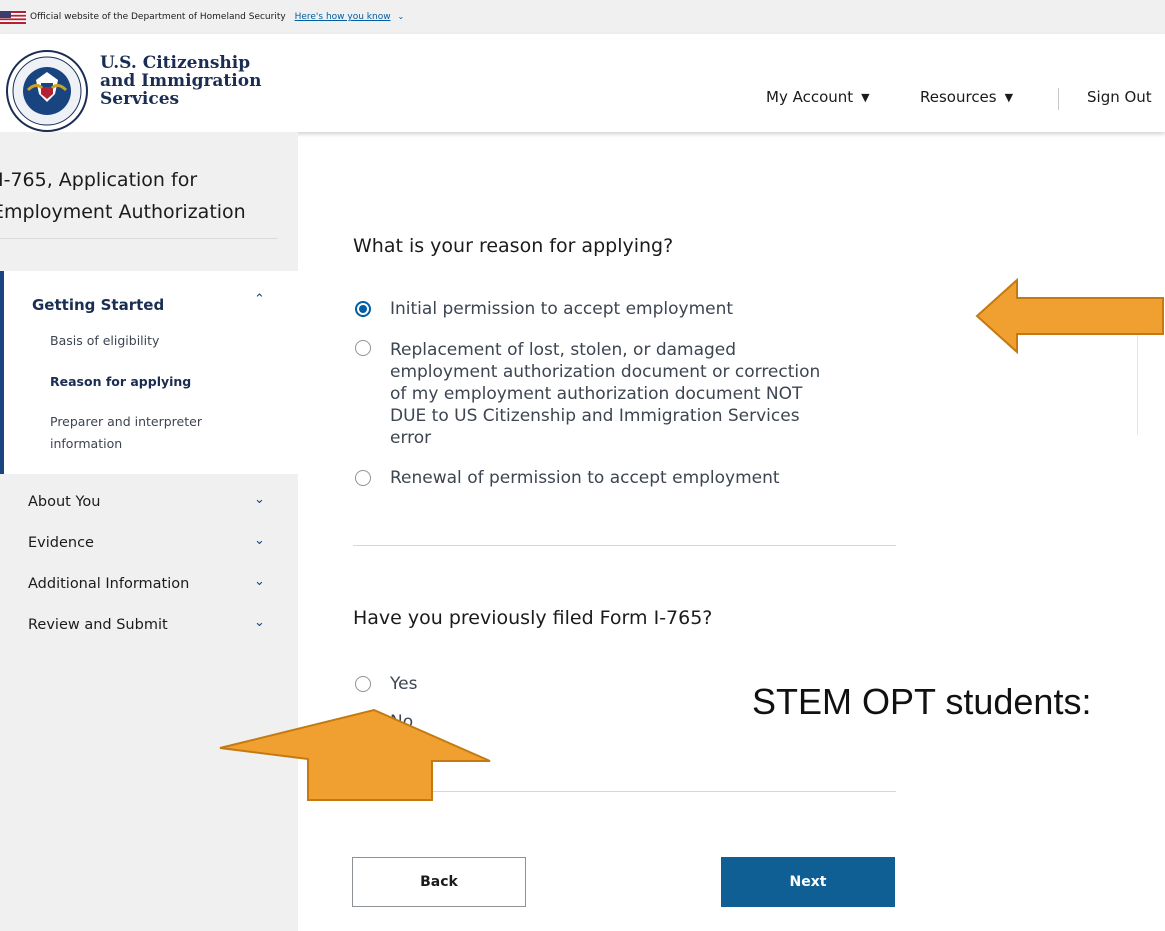 This screenshot has width=1165, height=931. I want to click on reason-for-applying-heading: What is your reason for applying?, so click(513, 246).